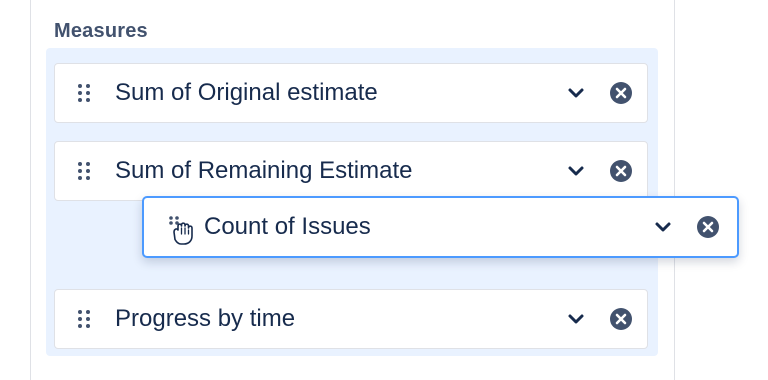 The height and width of the screenshot is (380, 768). I want to click on measure-item-label: Sum of Original estimate, so click(246, 92).